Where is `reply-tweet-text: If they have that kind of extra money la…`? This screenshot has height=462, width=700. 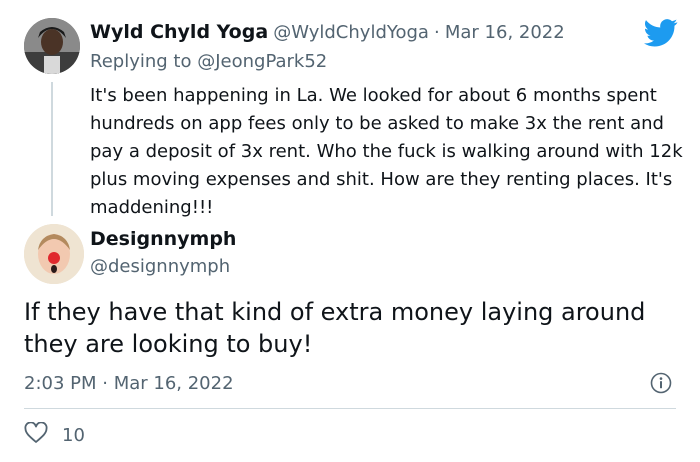 reply-tweet-text: If they have that kind of extra money la… is located at coordinates (335, 328).